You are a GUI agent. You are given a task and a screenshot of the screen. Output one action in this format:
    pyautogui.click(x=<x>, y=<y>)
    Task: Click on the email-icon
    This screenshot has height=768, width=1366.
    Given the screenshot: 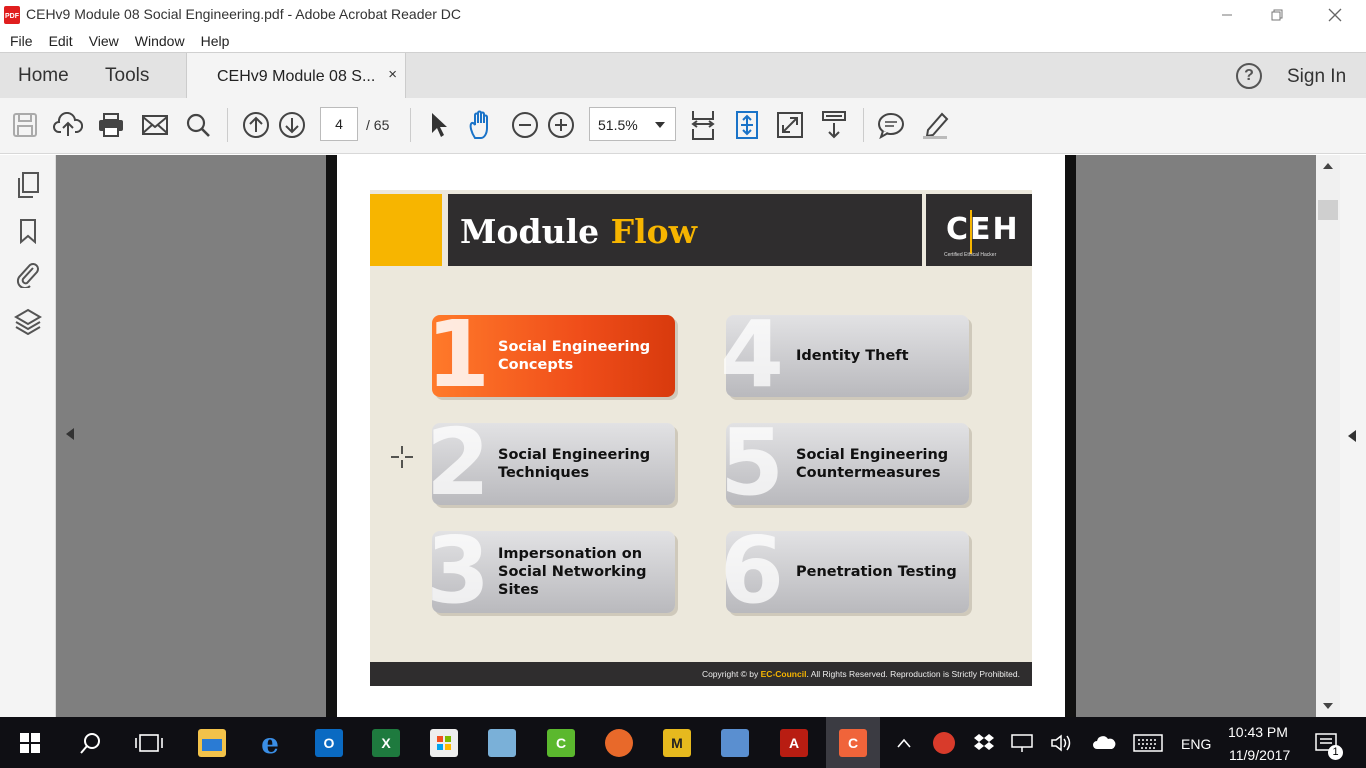 What is the action you would take?
    pyautogui.click(x=155, y=125)
    